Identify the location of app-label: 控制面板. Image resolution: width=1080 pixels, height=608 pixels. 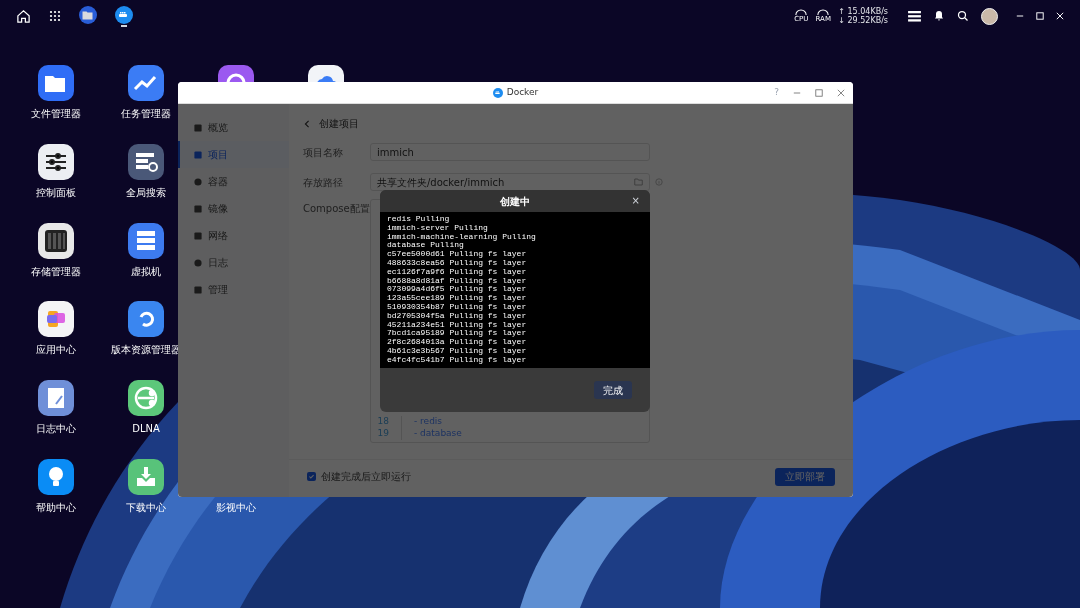
(56, 192).